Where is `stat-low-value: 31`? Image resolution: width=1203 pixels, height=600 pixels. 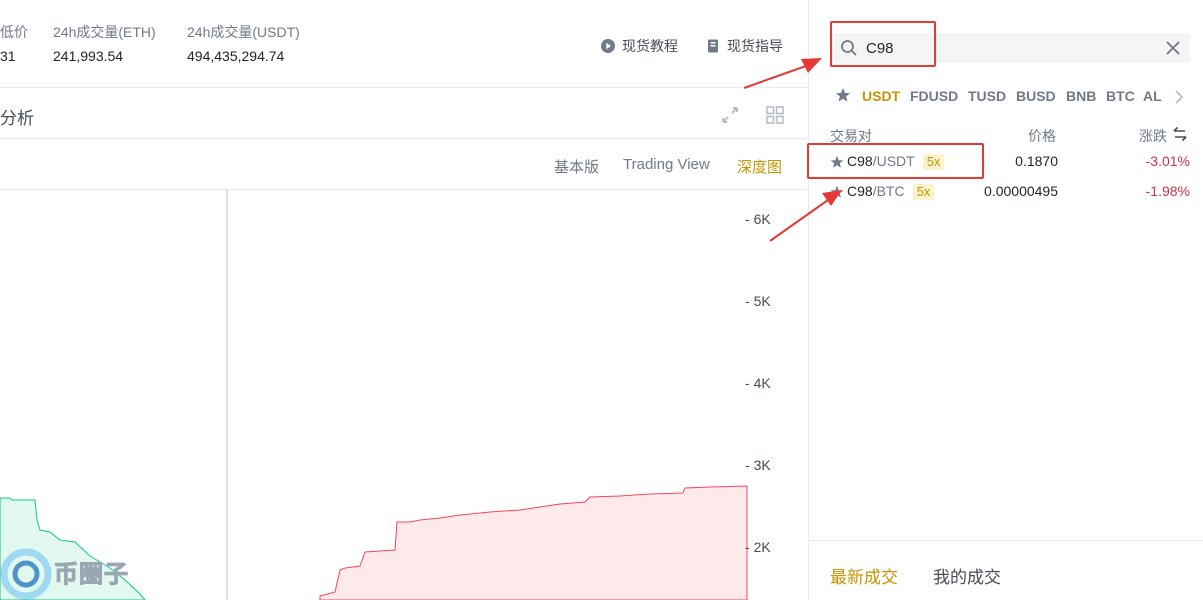
stat-low-value: 31 is located at coordinates (8, 56).